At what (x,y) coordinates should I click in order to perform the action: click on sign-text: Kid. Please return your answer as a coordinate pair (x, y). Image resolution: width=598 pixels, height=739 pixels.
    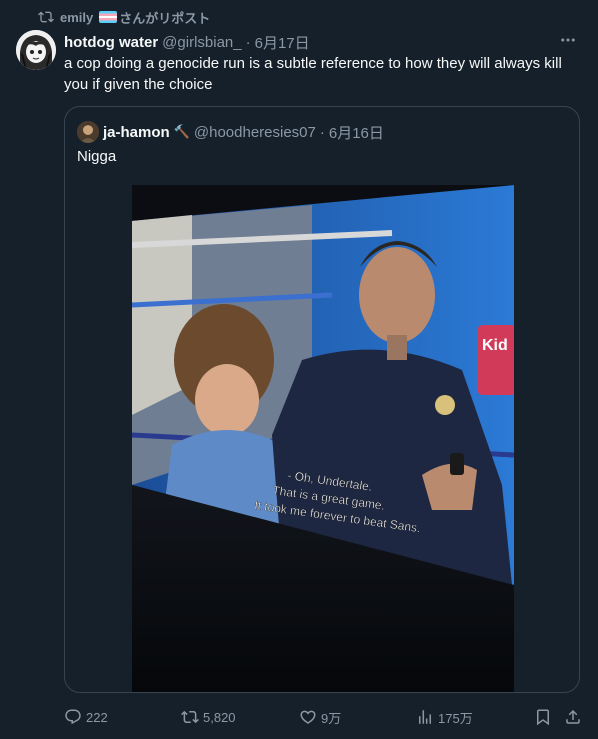
    Looking at the image, I should click on (495, 345).